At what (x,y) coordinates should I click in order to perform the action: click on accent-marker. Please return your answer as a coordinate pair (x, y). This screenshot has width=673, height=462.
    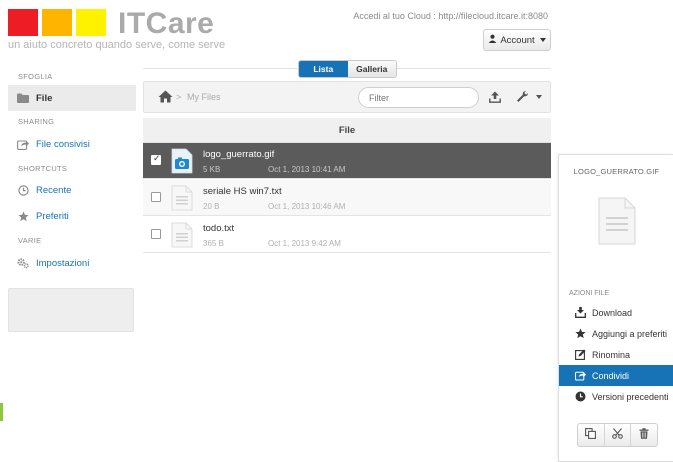
    Looking at the image, I should click on (1, 412).